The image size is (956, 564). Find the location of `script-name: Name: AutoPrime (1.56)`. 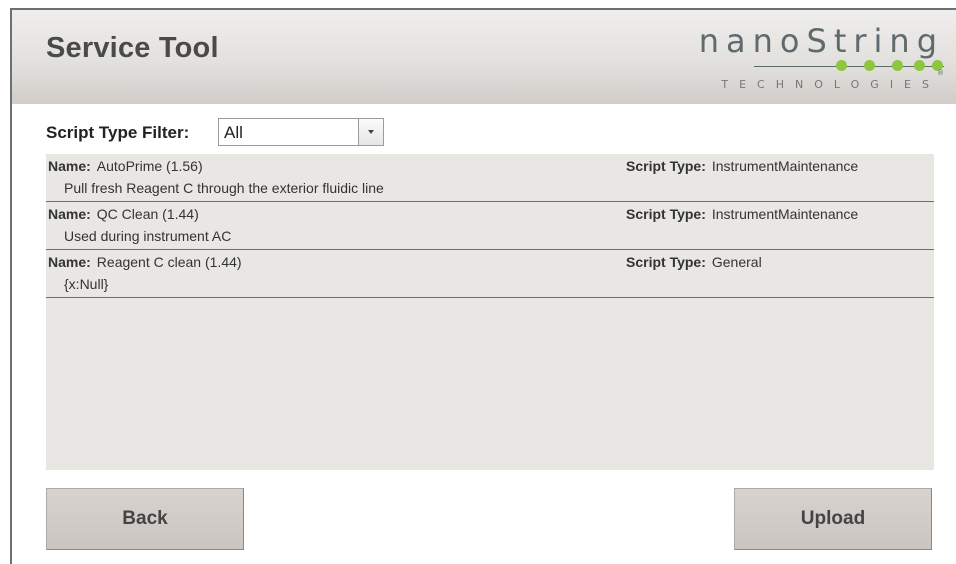

script-name: Name: AutoPrime (1.56) is located at coordinates (125, 166).